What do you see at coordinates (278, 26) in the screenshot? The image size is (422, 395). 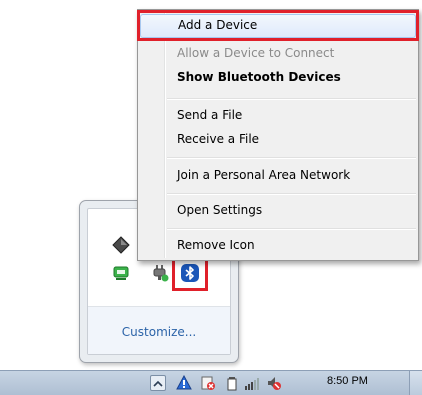 I see `menu-item-add-a-device: Add a Device` at bounding box center [278, 26].